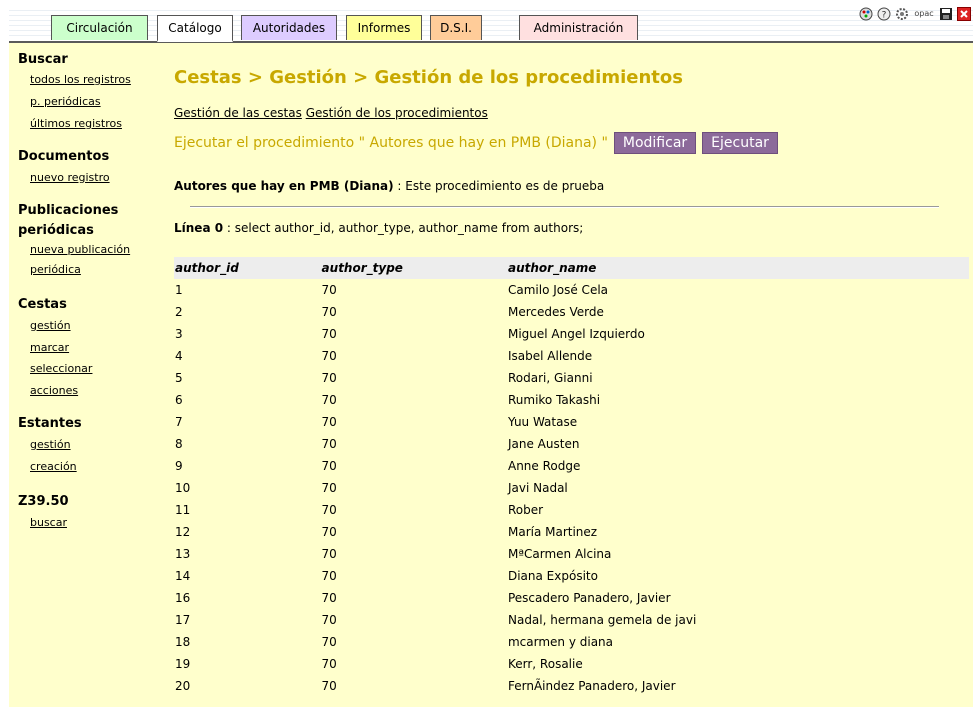 The height and width of the screenshot is (707, 973). I want to click on column-header-author-type: author_type, so click(413, 268).